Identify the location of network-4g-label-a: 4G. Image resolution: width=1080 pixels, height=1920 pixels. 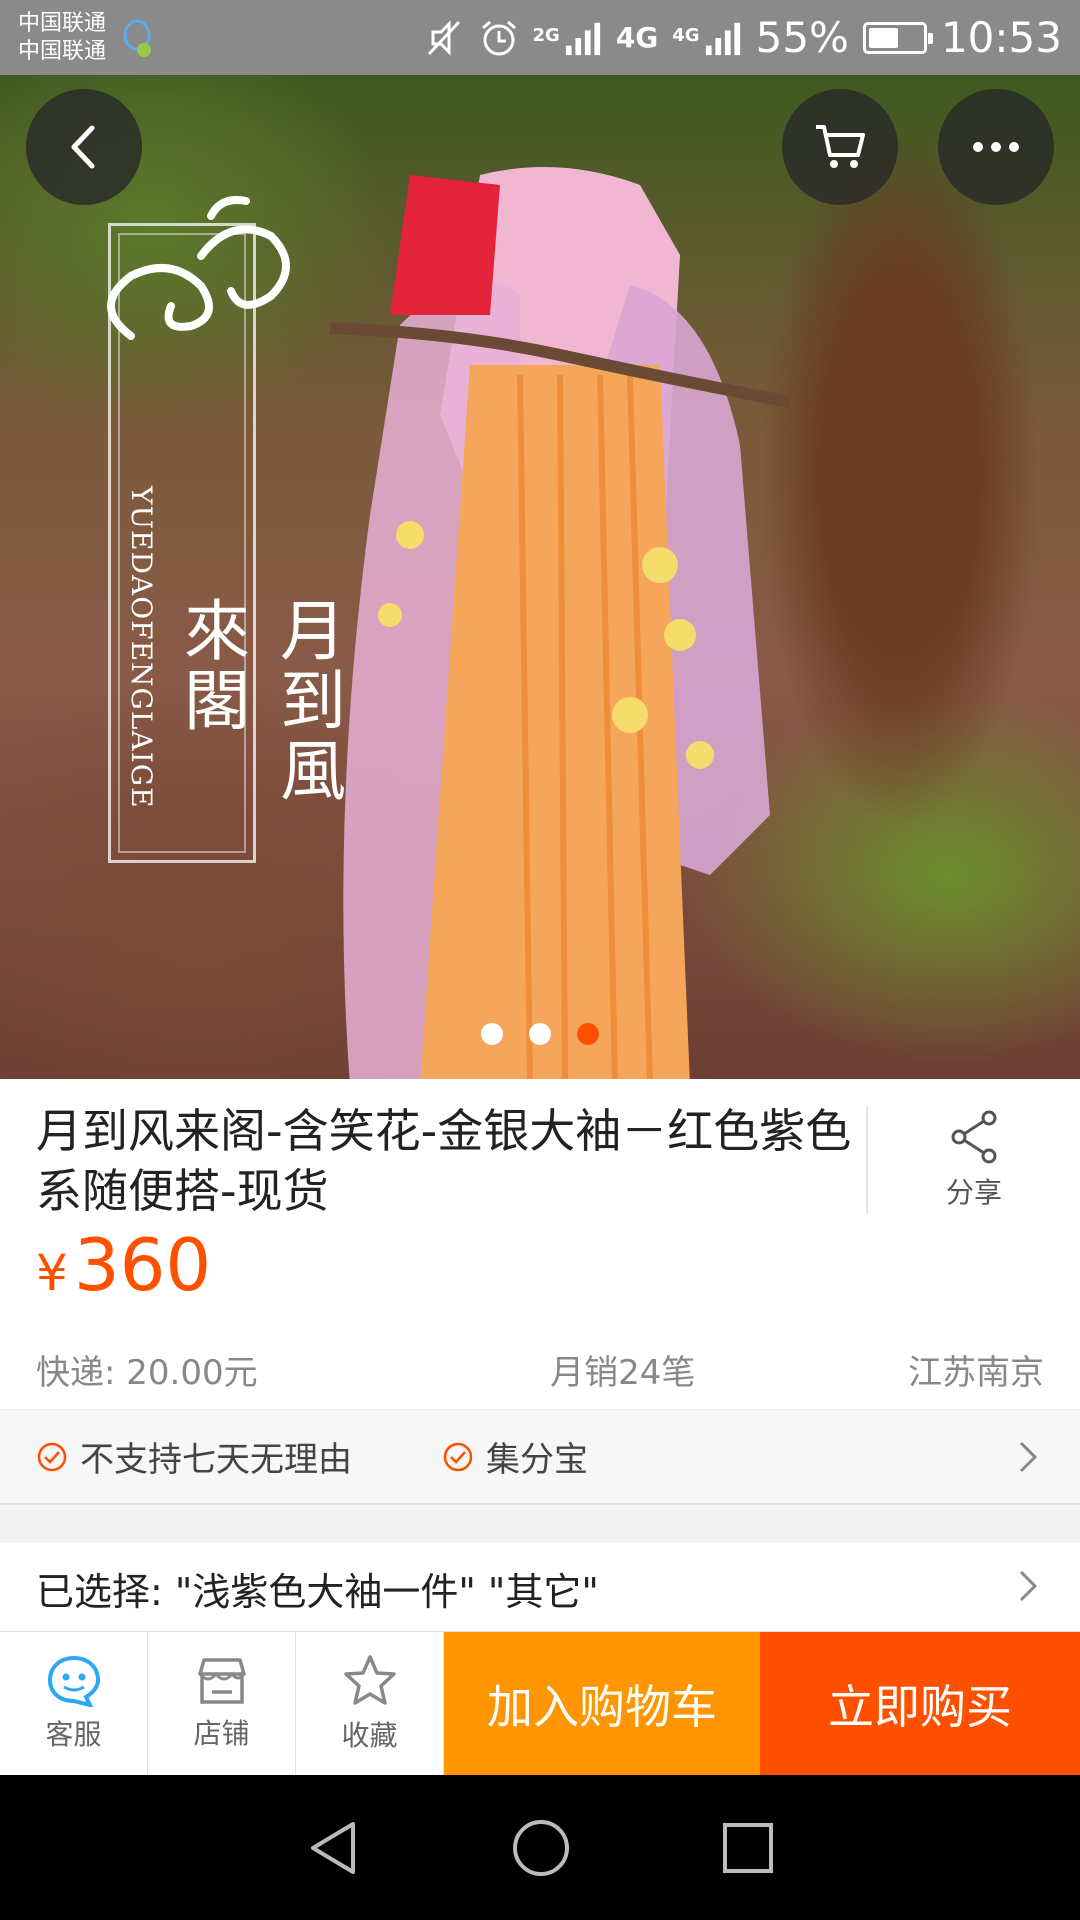
(637, 37).